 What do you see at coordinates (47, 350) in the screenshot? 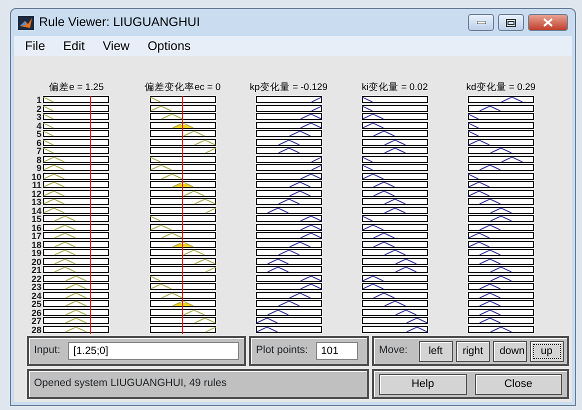
I see `input-label: Input:` at bounding box center [47, 350].